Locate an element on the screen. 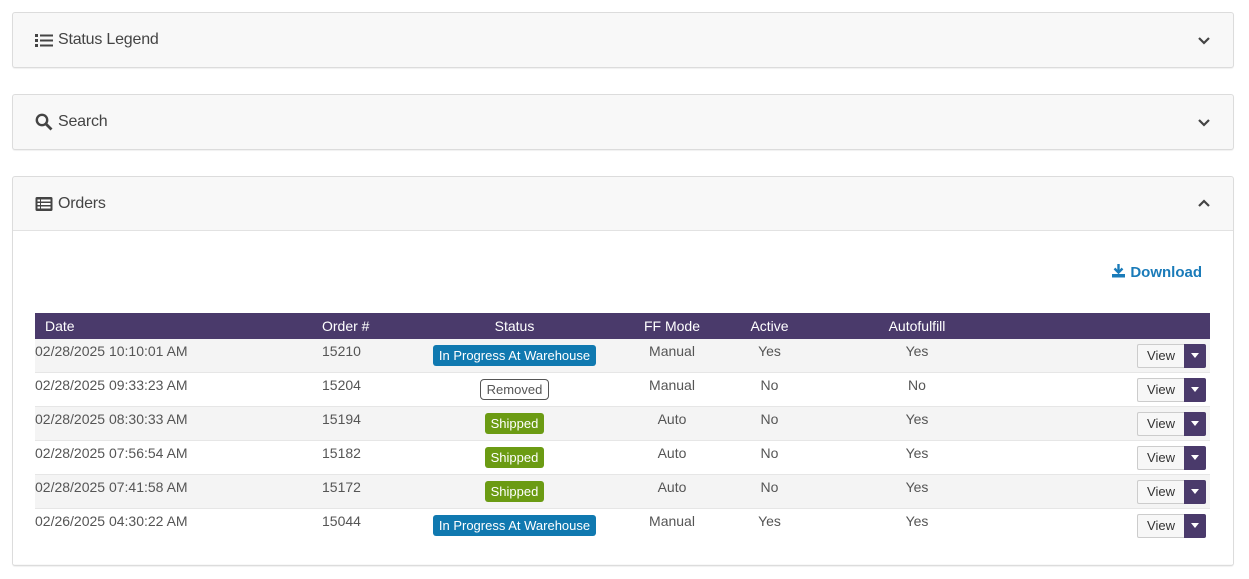  download-label: Download is located at coordinates (1166, 272).